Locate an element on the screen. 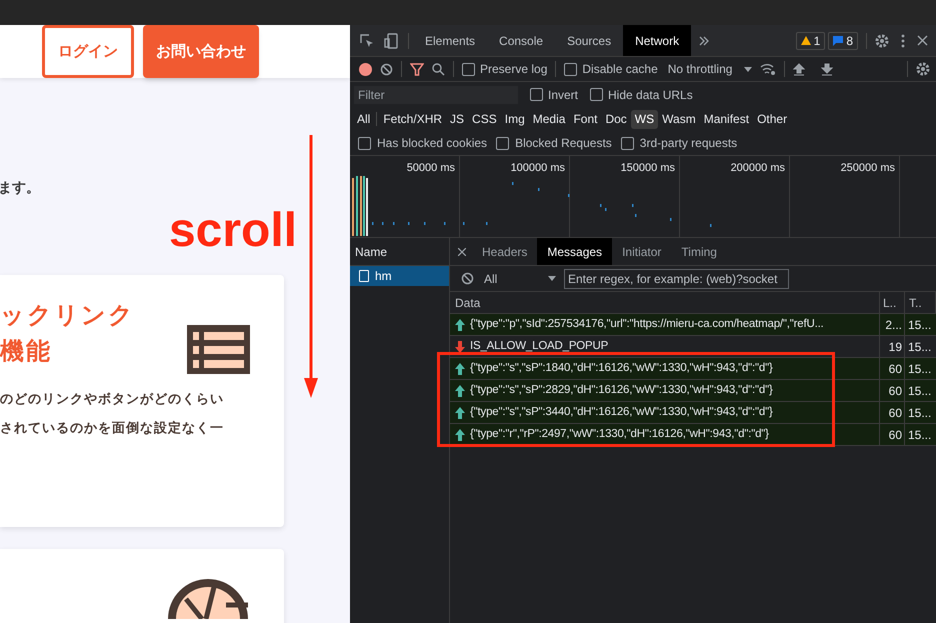 The width and height of the screenshot is (936, 623). checkbox-label: Hide data URLs is located at coordinates (650, 95).